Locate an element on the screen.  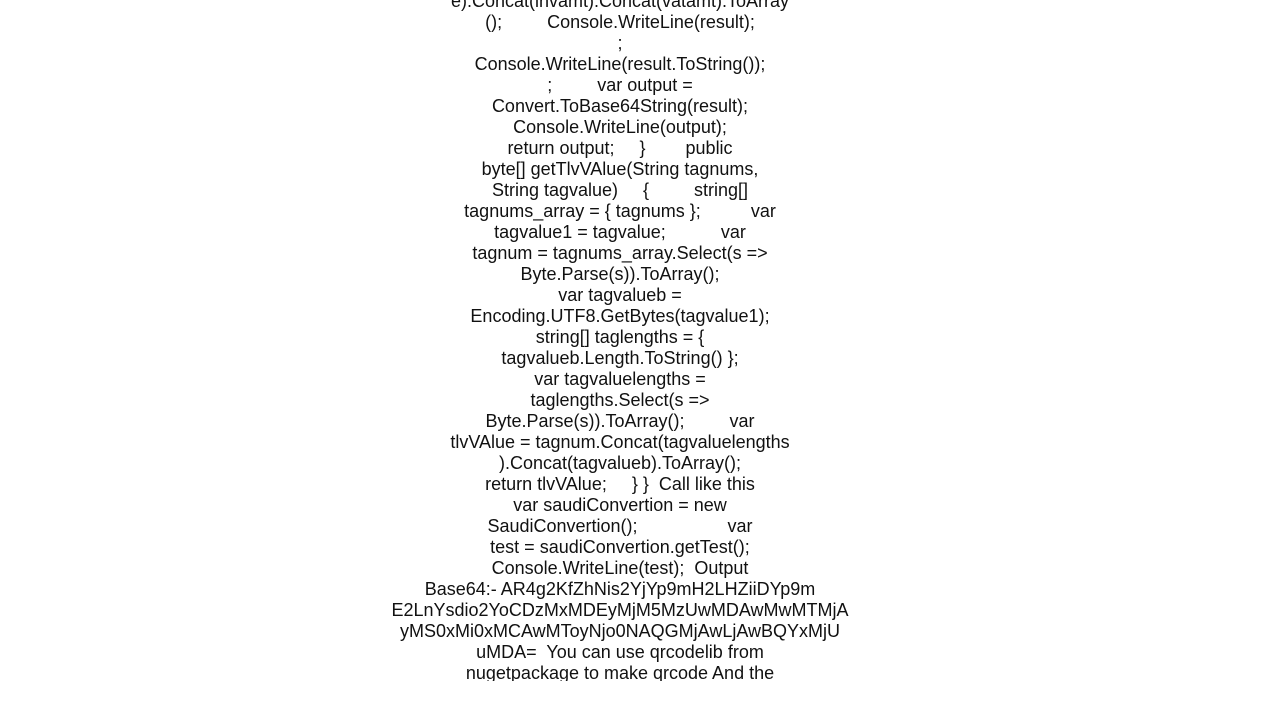
text-line: tagnum = tagnums_array.Select(s => is located at coordinates (620, 253).